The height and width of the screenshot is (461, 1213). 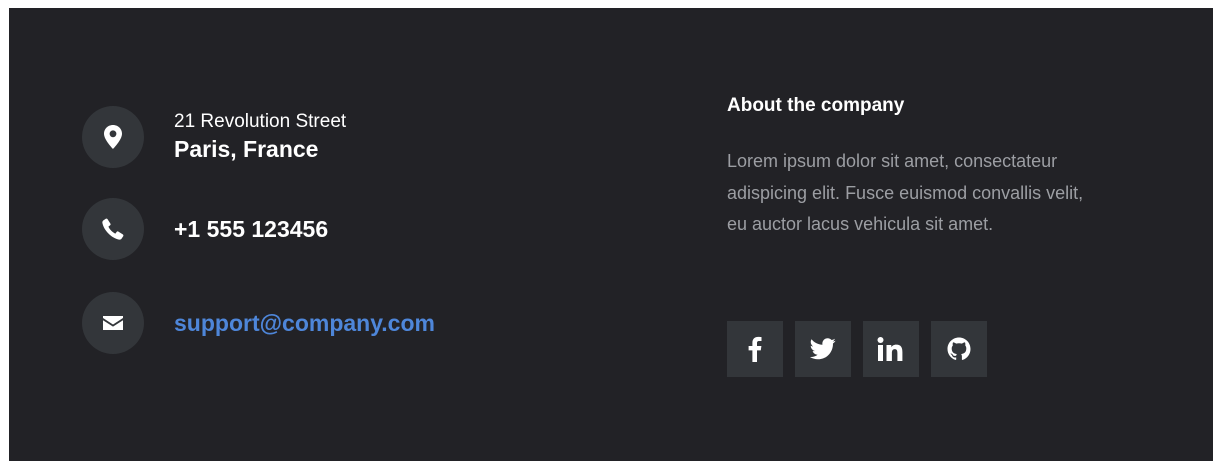 What do you see at coordinates (251, 229) in the screenshot?
I see `phone-number: +1 555 123456` at bounding box center [251, 229].